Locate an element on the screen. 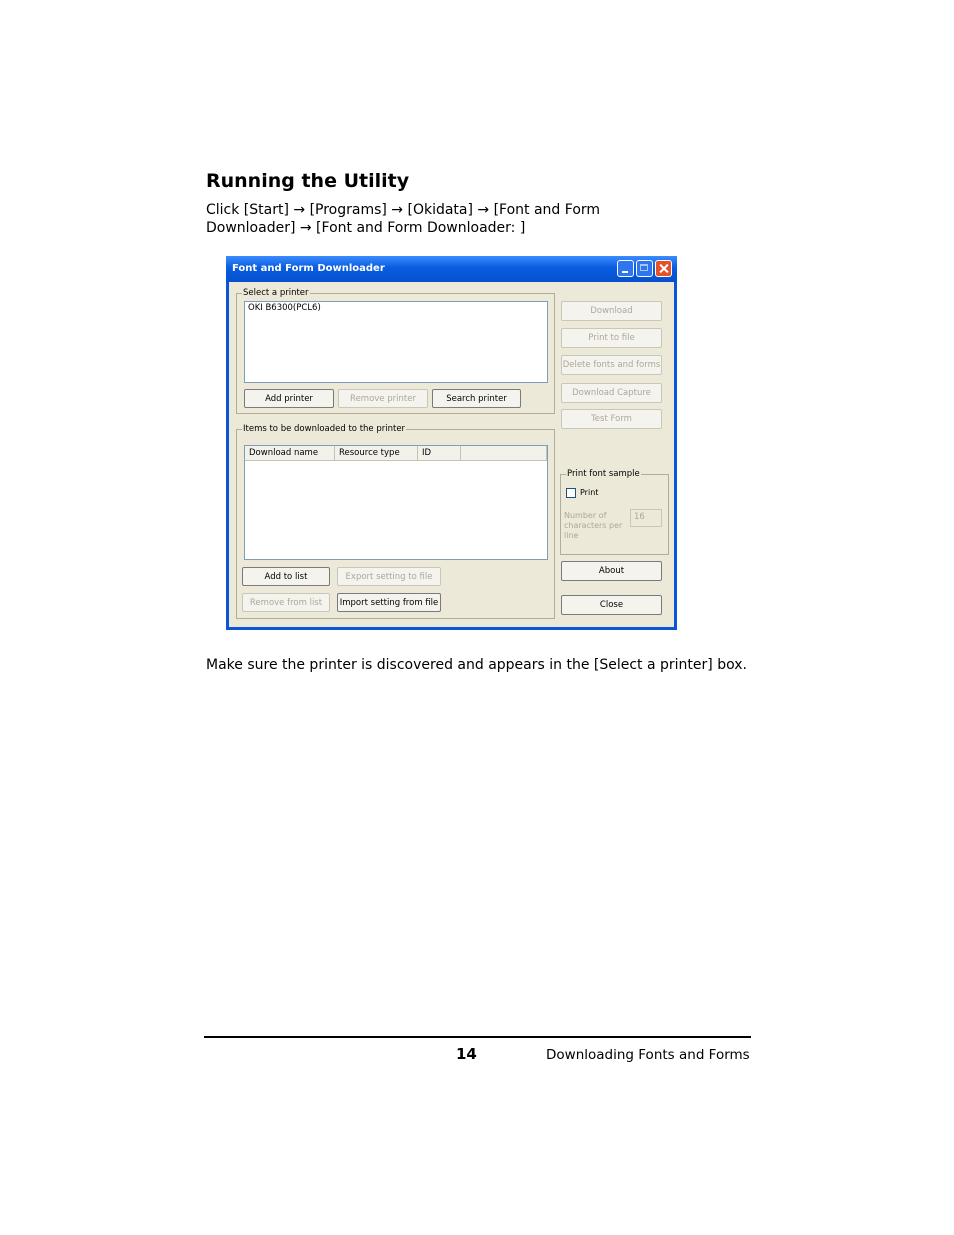 This screenshot has height=1235, width=954. page-title: Running the Utility is located at coordinates (308, 181).